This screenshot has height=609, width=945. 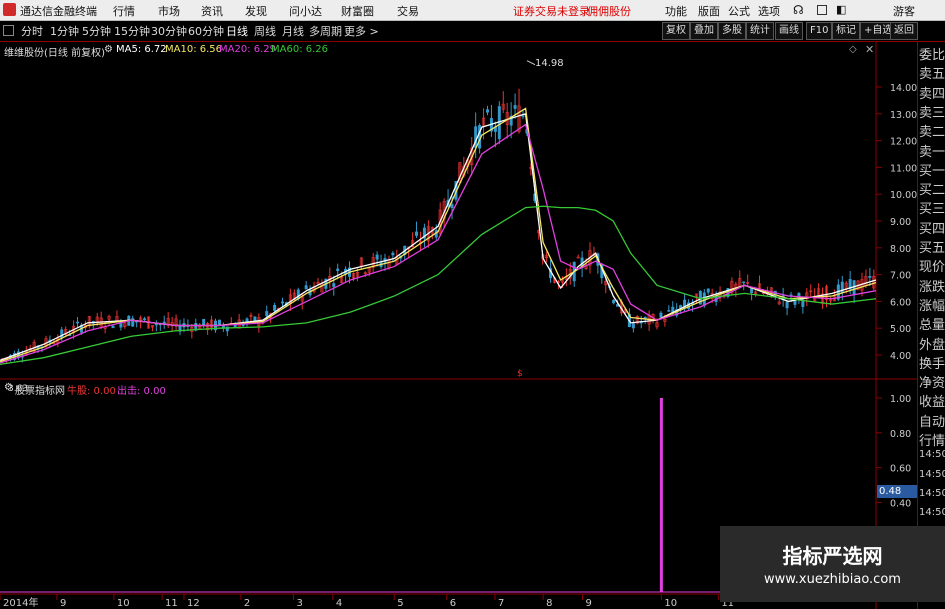 What do you see at coordinates (9, 9) in the screenshot?
I see `app-logo-icon` at bounding box center [9, 9].